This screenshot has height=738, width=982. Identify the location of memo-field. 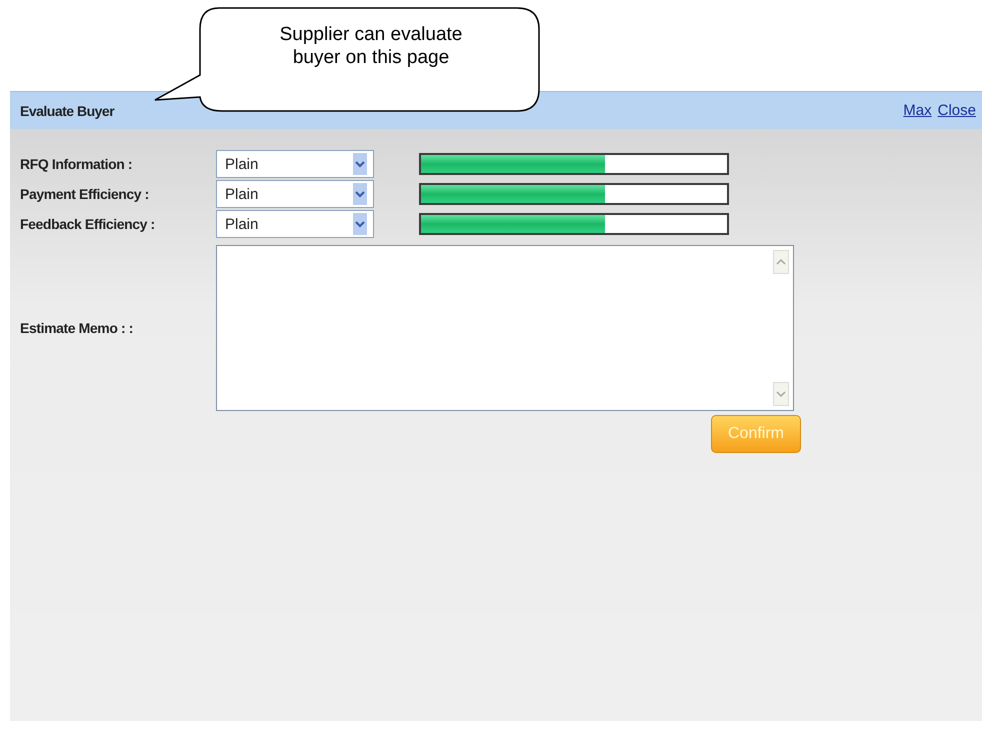
(505, 328).